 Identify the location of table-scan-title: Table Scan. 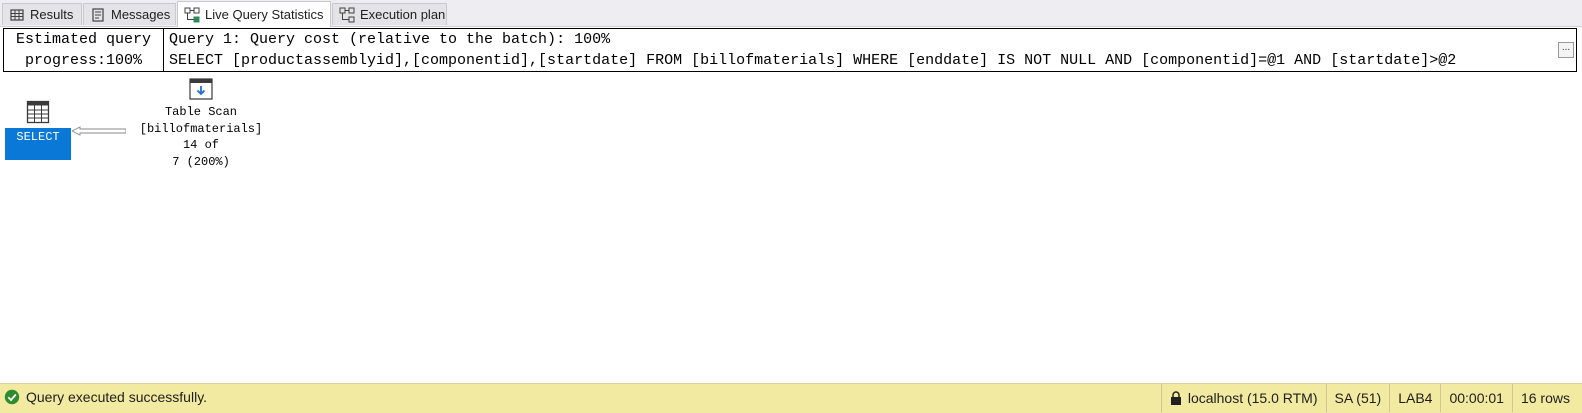
(200, 112).